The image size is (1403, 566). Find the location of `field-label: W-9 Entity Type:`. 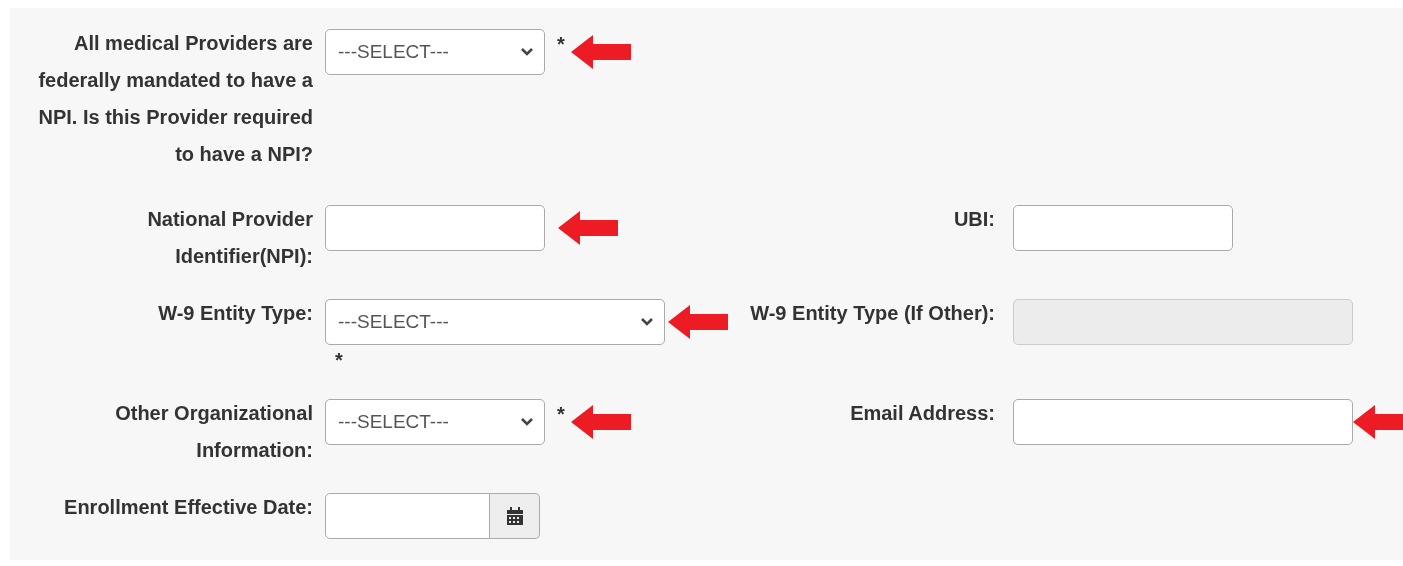

field-label: W-9 Entity Type: is located at coordinates (235, 313).